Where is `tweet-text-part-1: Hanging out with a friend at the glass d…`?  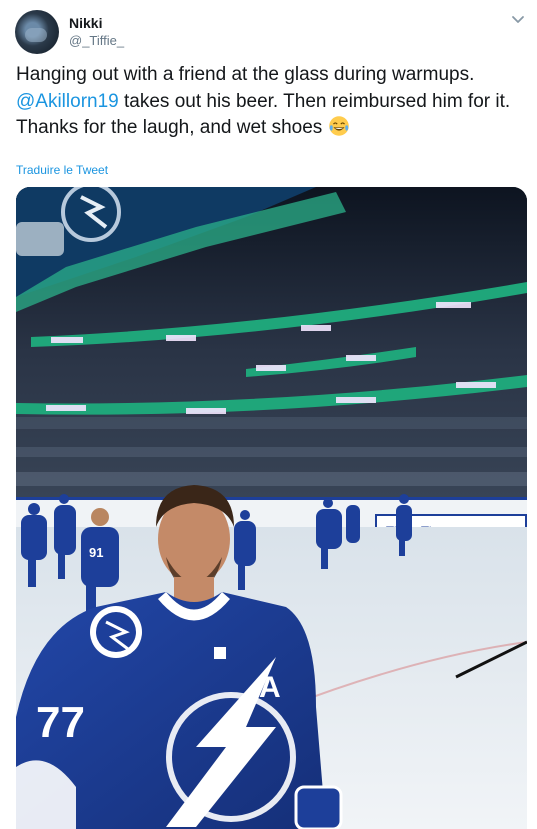
tweet-text-part-1: Hanging out with a friend at the glass d… is located at coordinates (245, 74).